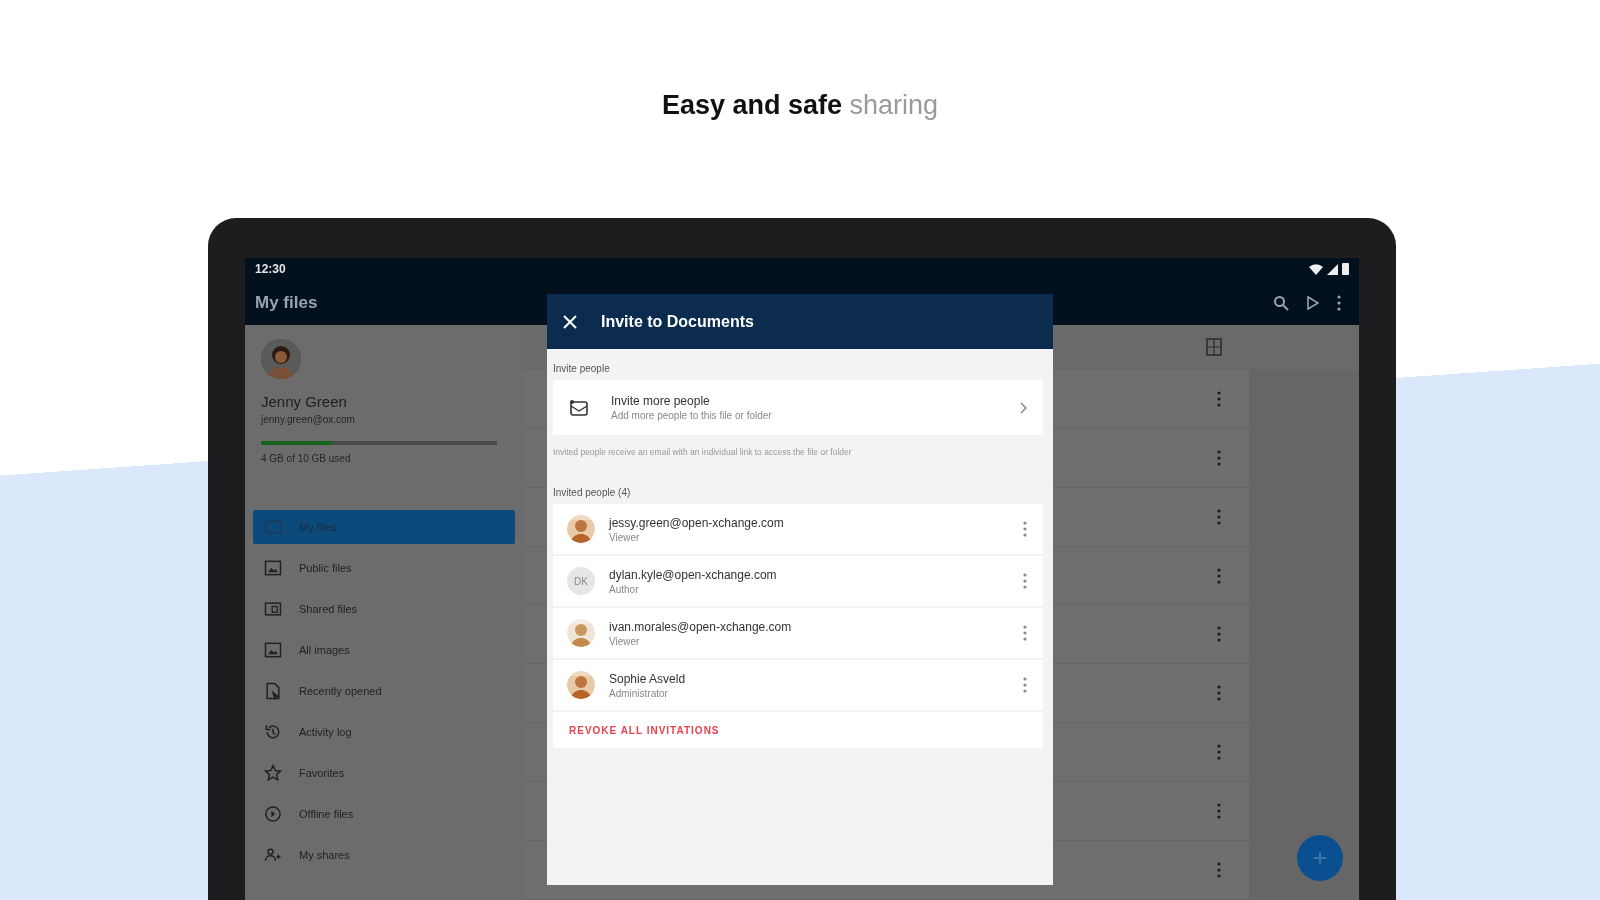 This screenshot has width=1600, height=900. What do you see at coordinates (624, 589) in the screenshot?
I see `person-role: Author` at bounding box center [624, 589].